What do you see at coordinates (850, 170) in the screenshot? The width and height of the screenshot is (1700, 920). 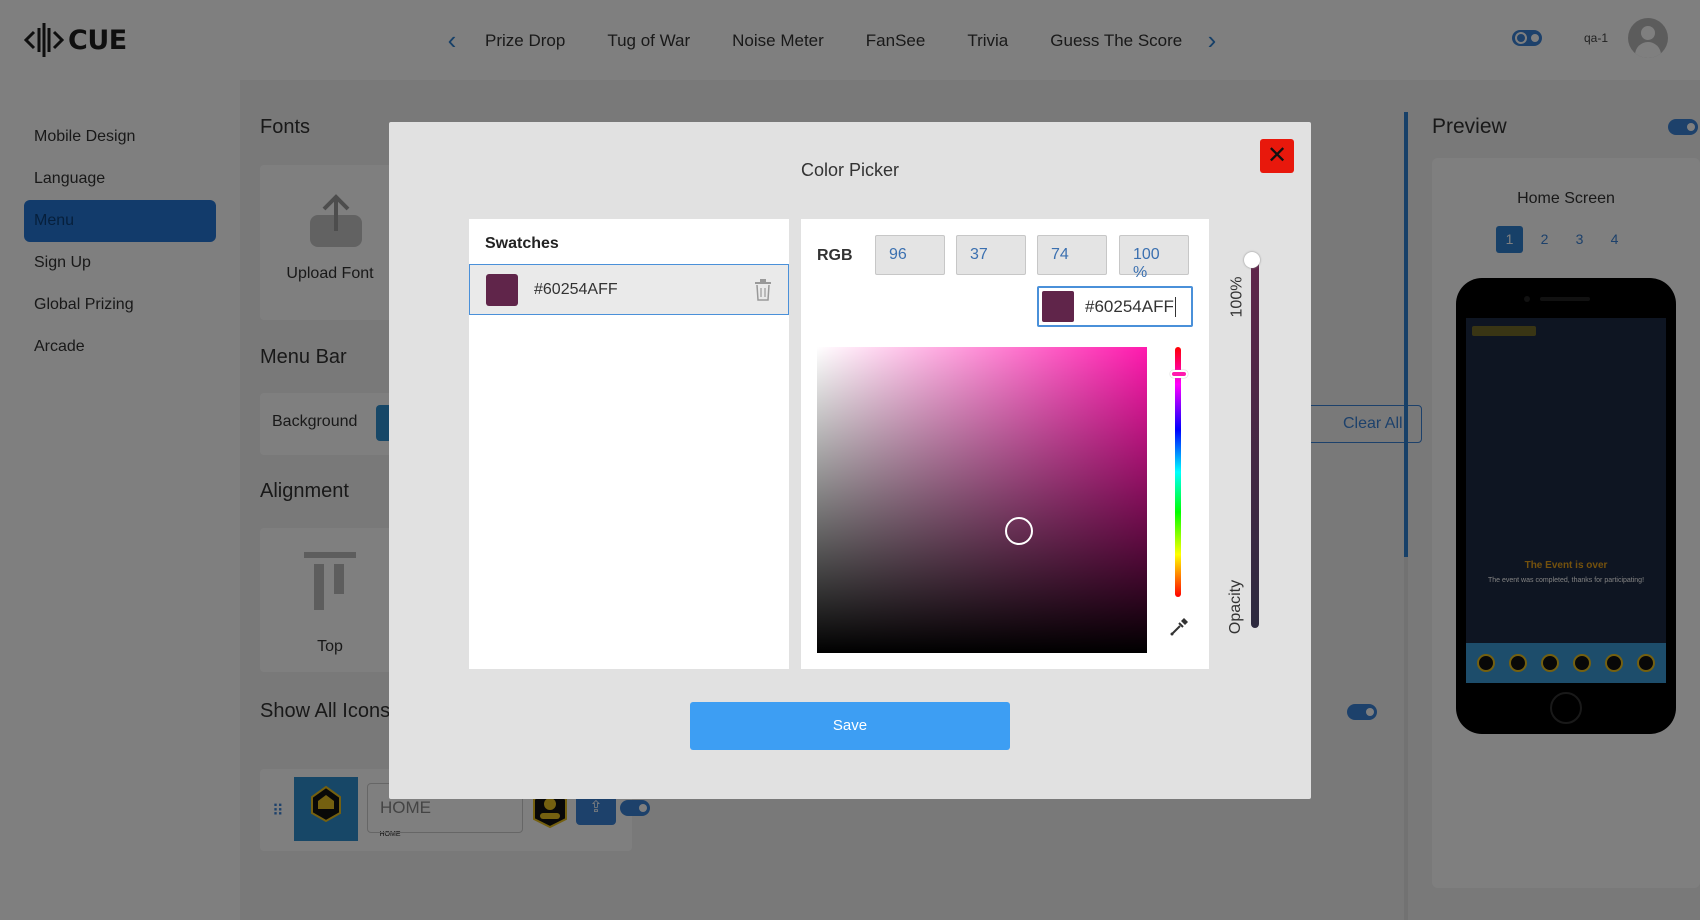 I see `modal-title: Color Picker` at bounding box center [850, 170].